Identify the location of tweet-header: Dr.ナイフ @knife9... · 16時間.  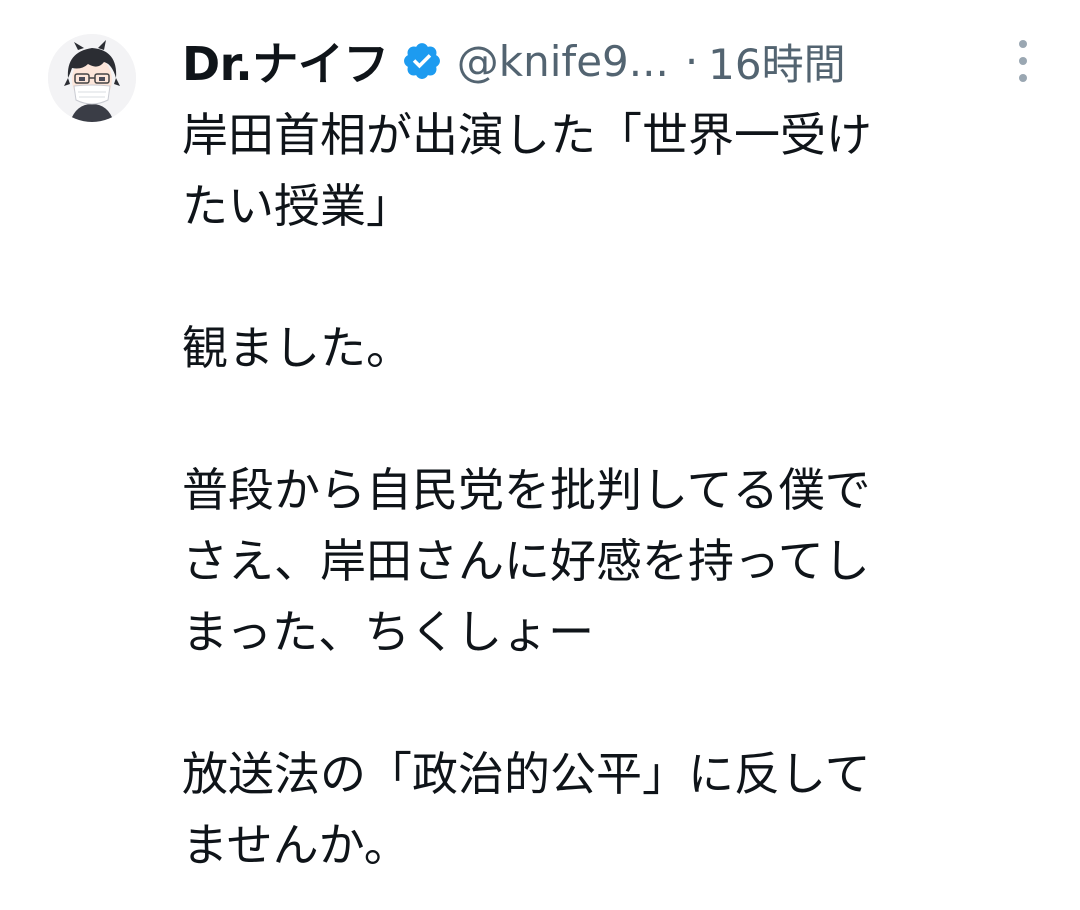
(607, 61).